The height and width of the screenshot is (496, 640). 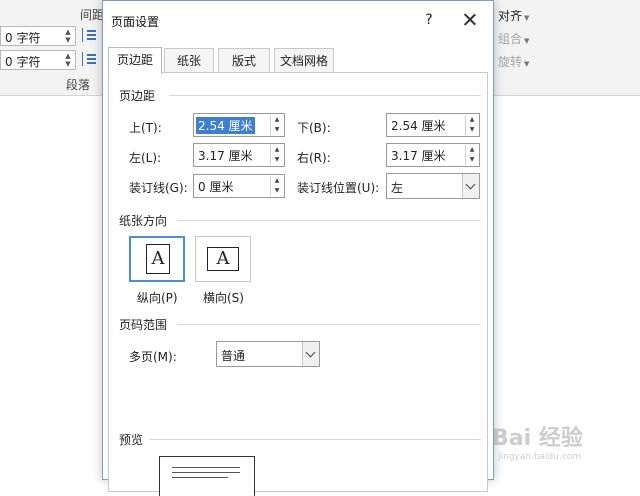 I want to click on left-margin-label: 左(L):, so click(x=145, y=158).